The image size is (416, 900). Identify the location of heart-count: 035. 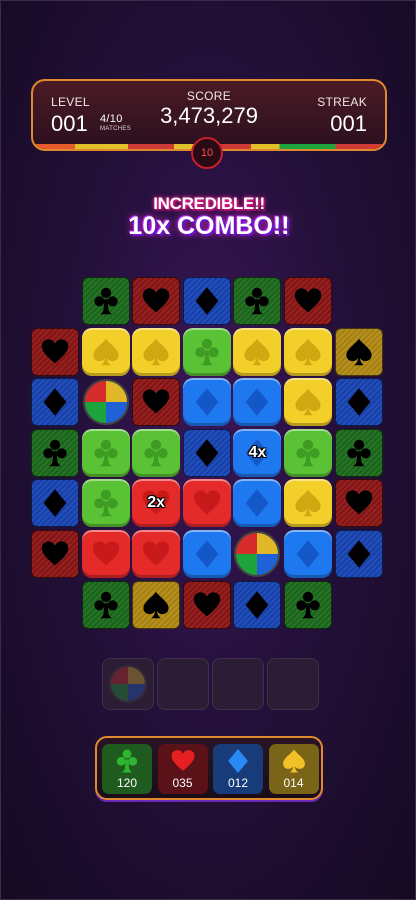
(182, 783).